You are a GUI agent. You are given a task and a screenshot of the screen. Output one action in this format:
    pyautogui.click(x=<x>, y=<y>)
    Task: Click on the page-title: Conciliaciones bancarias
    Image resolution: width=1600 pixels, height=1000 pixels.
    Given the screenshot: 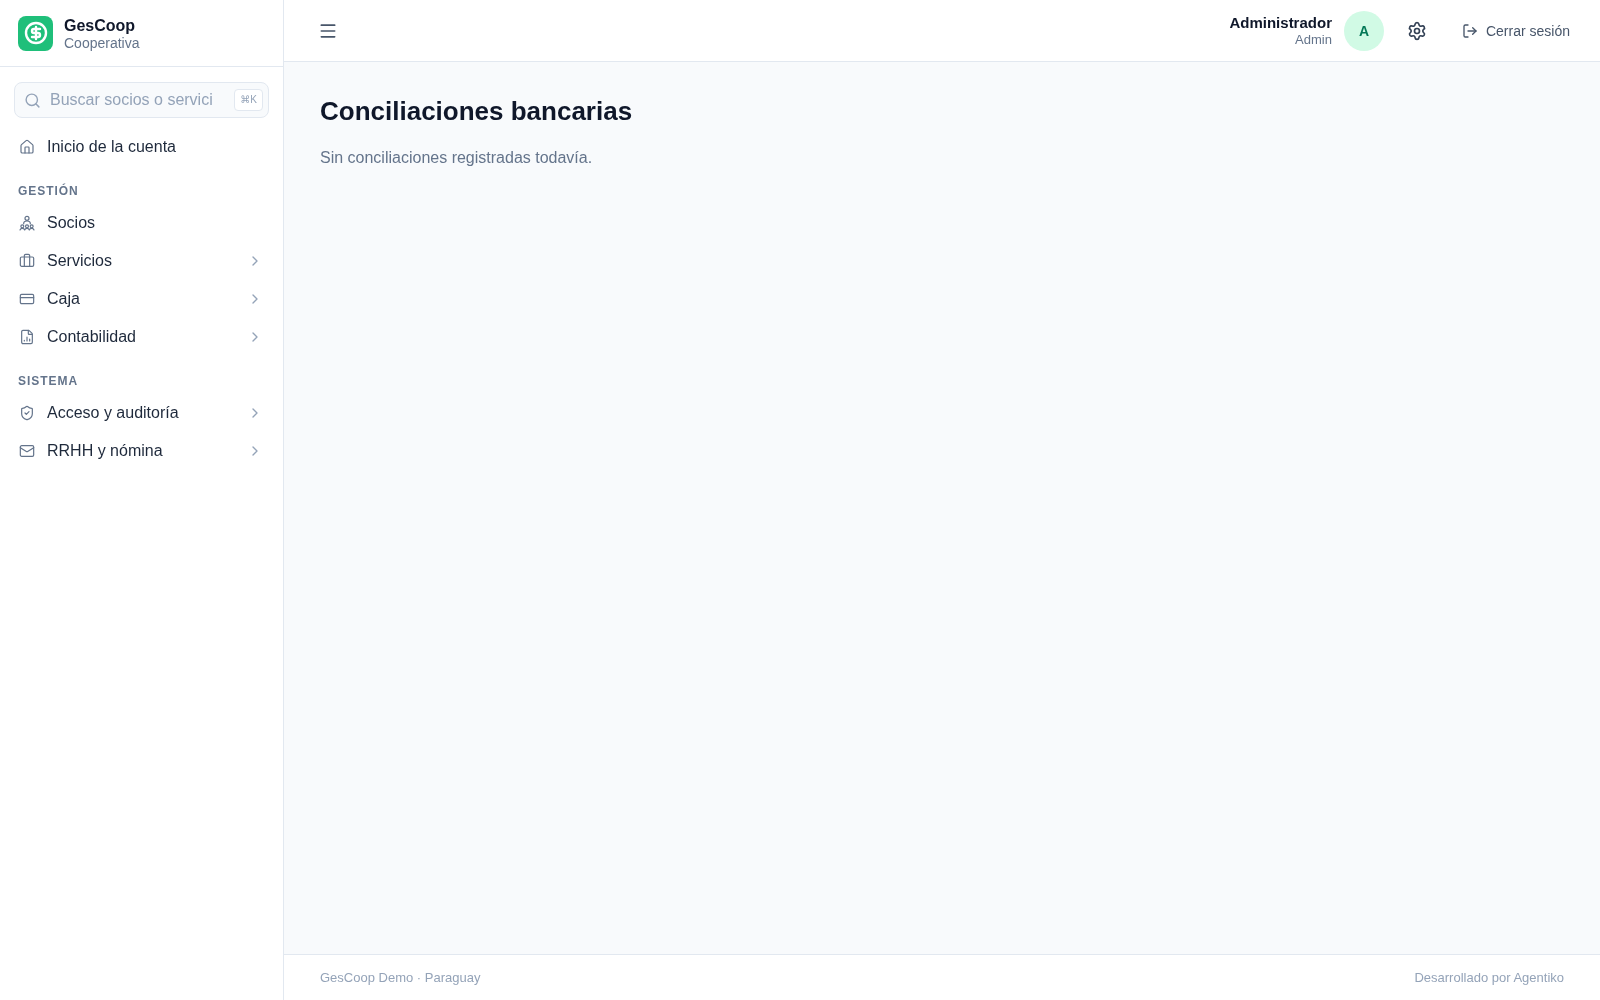 What is the action you would take?
    pyautogui.click(x=476, y=111)
    